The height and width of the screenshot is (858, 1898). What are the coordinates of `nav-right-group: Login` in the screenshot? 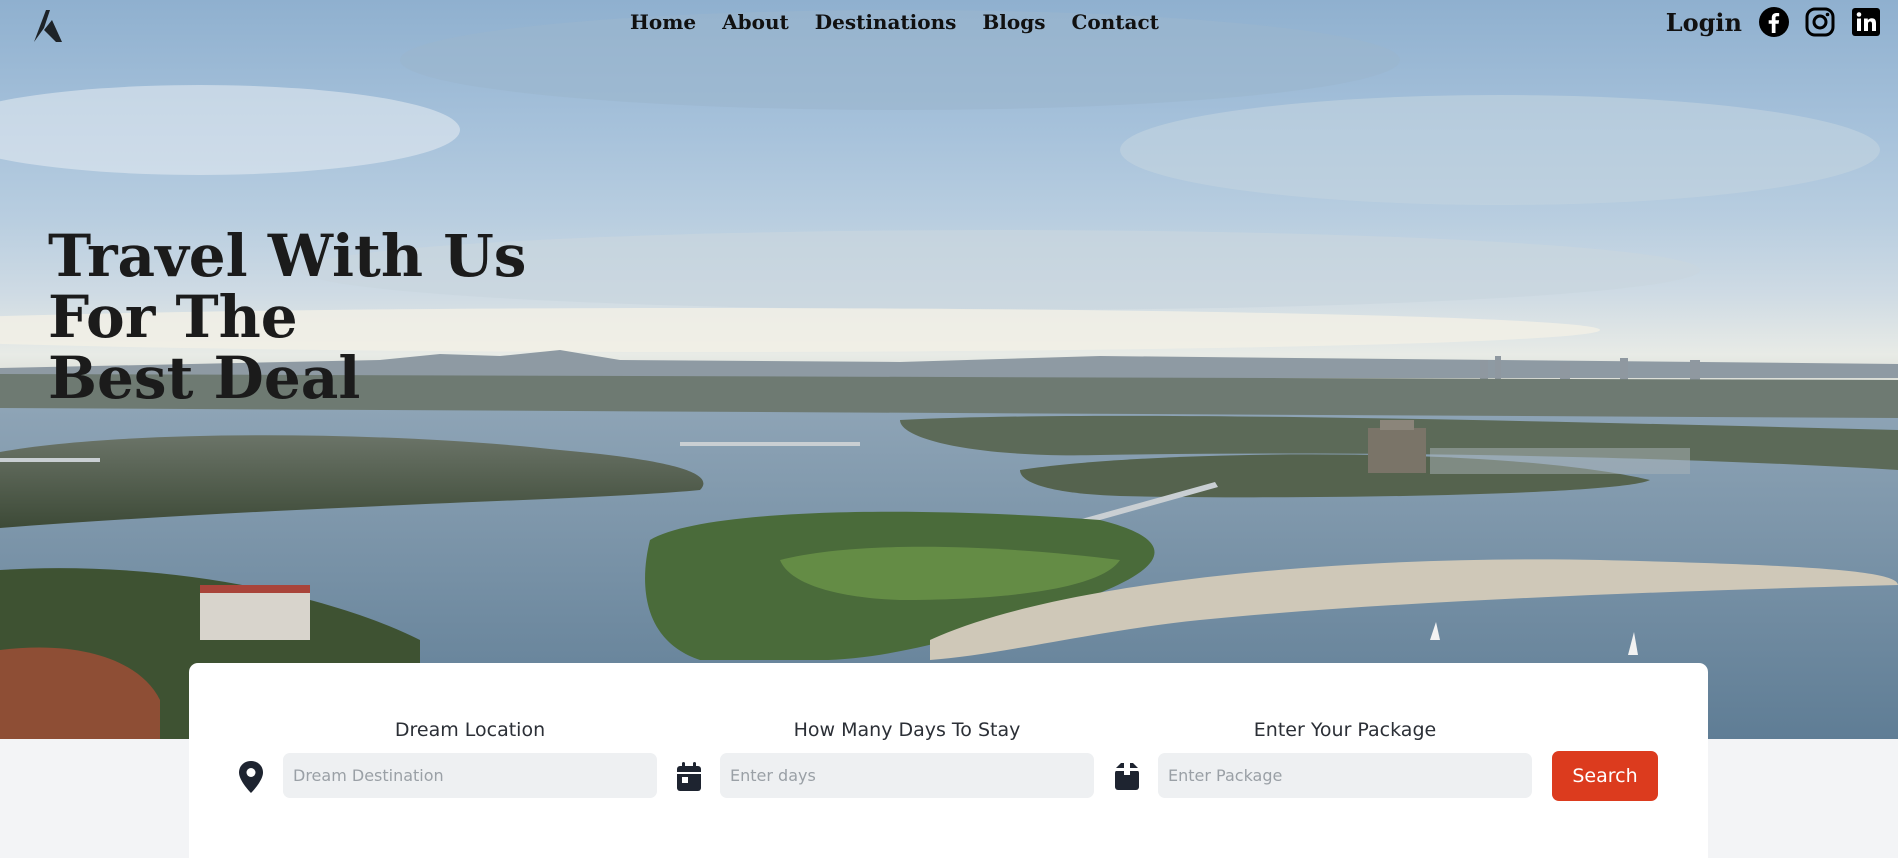 It's located at (1774, 22).